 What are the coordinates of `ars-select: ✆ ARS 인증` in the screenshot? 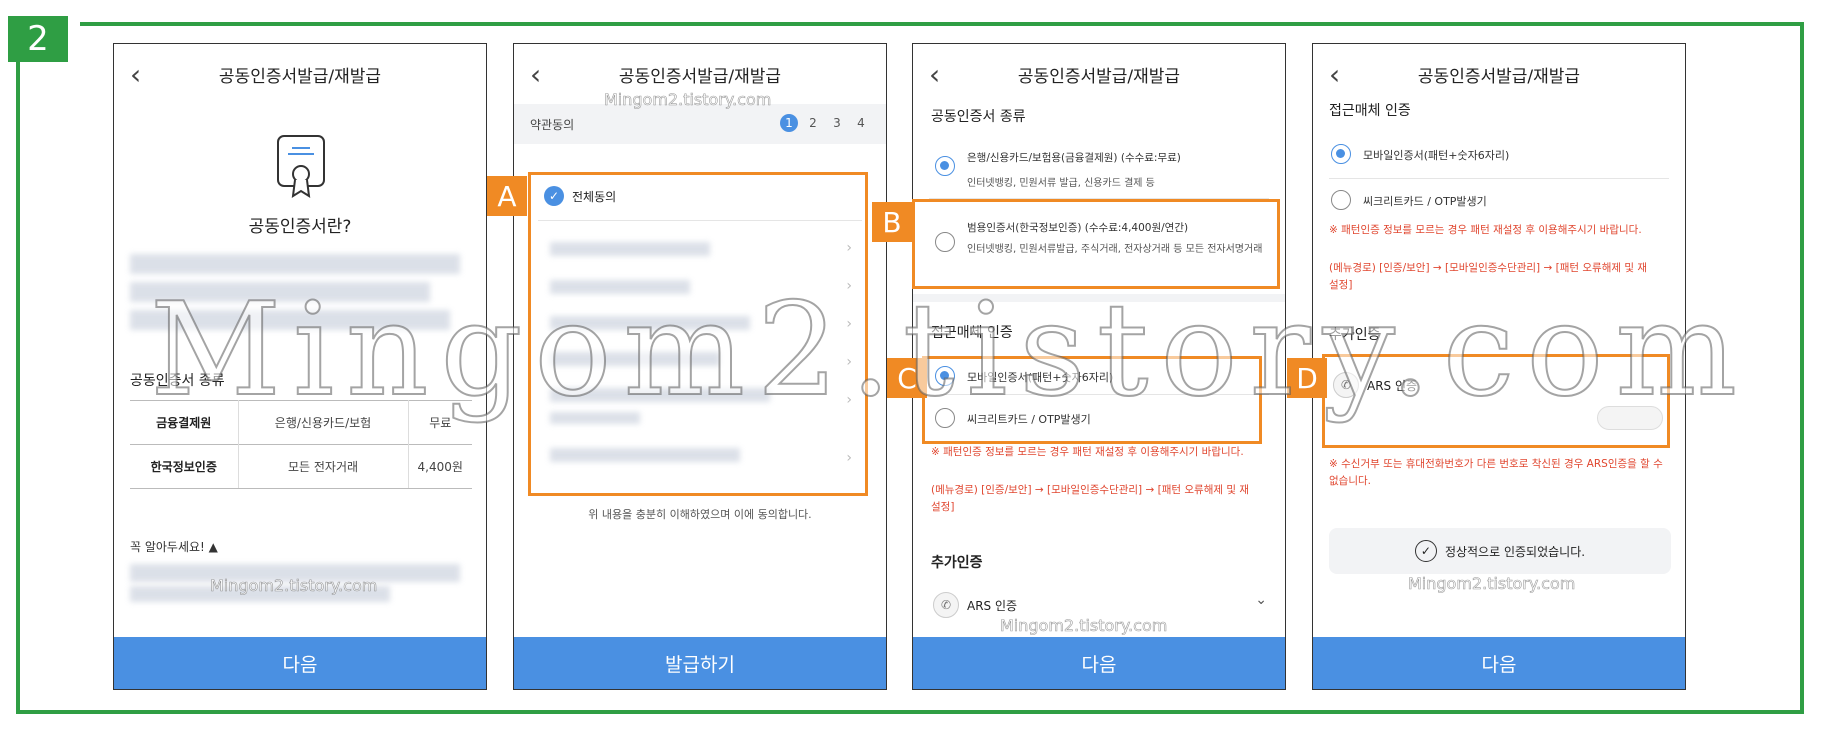 It's located at (975, 605).